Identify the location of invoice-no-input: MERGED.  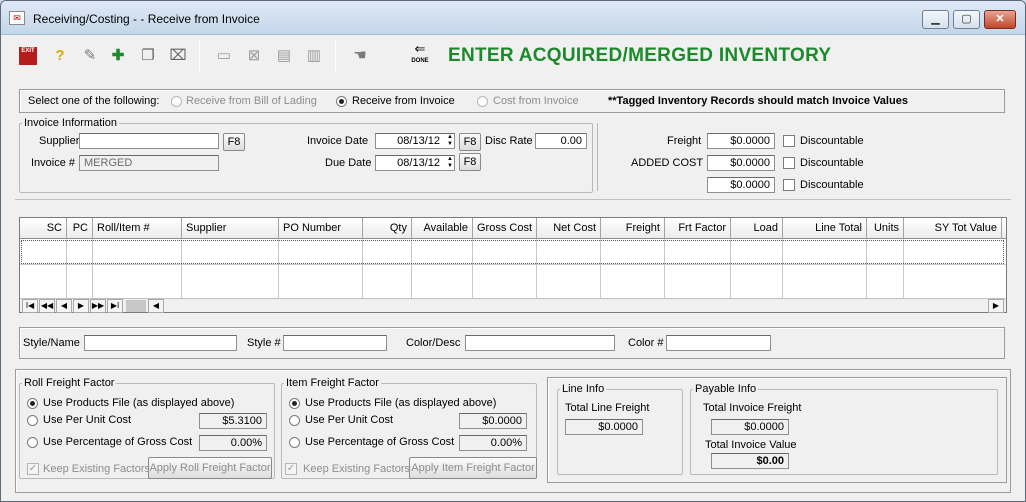
(149, 163).